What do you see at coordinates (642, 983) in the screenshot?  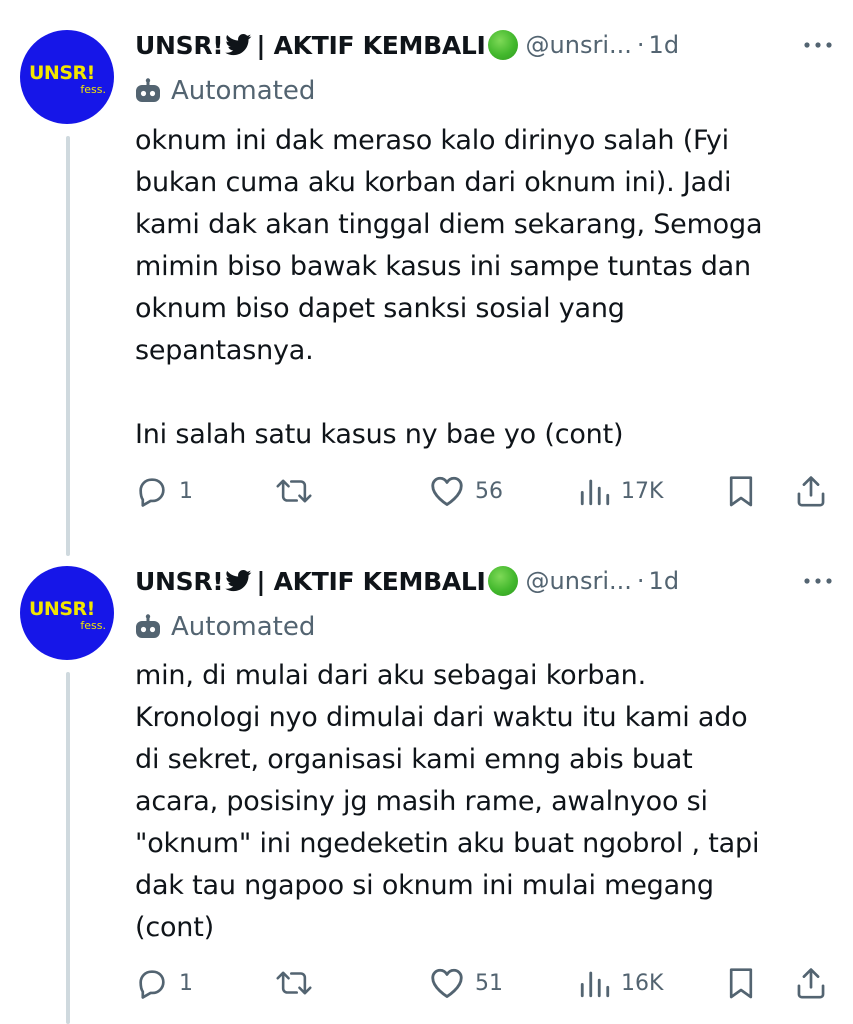 I see `views-count: 16K` at bounding box center [642, 983].